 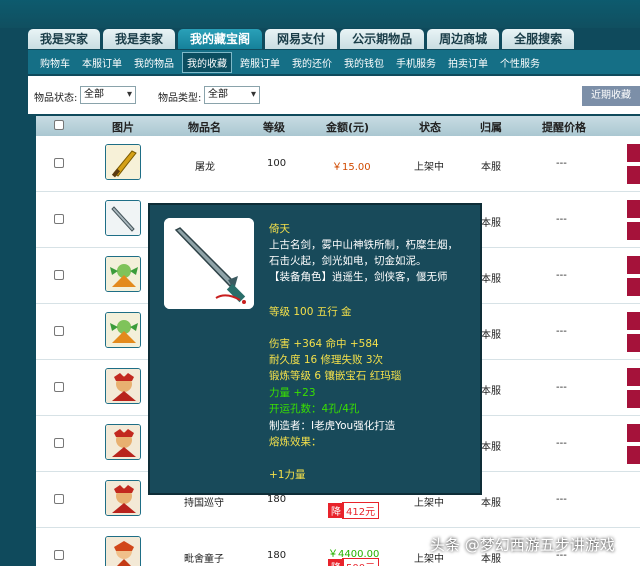 I want to click on yitian-sword-image, so click(x=209, y=263).